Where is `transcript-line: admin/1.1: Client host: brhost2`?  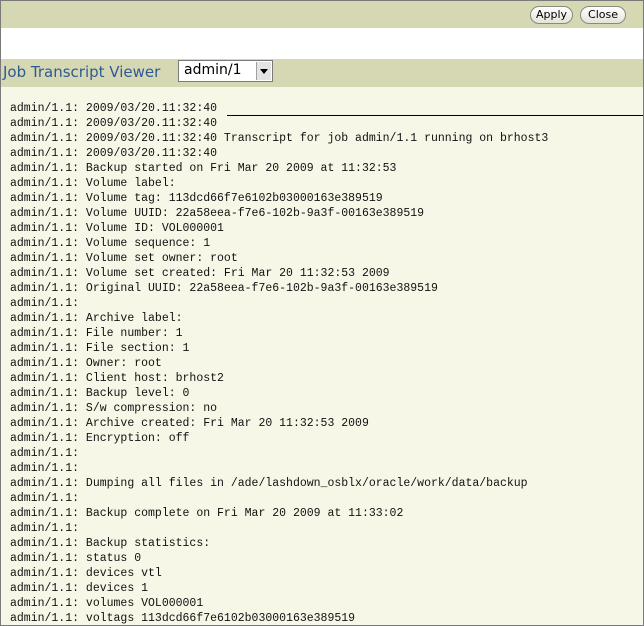
transcript-line: admin/1.1: Client host: brhost2 is located at coordinates (117, 378).